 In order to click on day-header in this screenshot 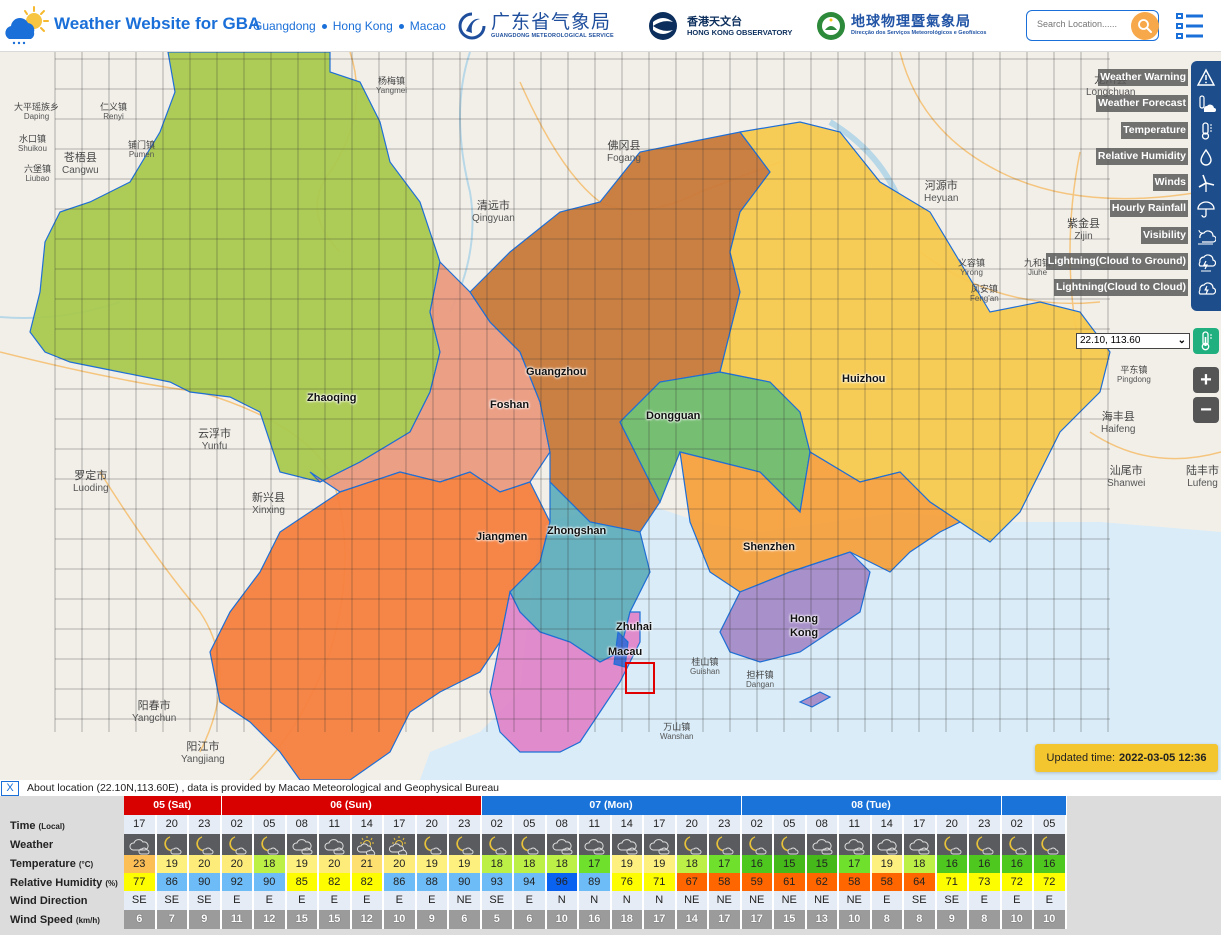, I will do `click(1034, 805)`.